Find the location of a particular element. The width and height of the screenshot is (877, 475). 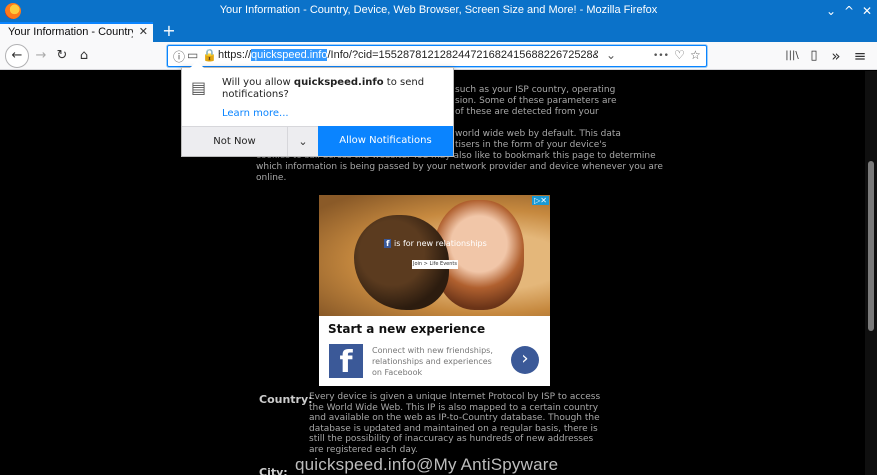

notification-permission-icon: ▭ is located at coordinates (192, 55).